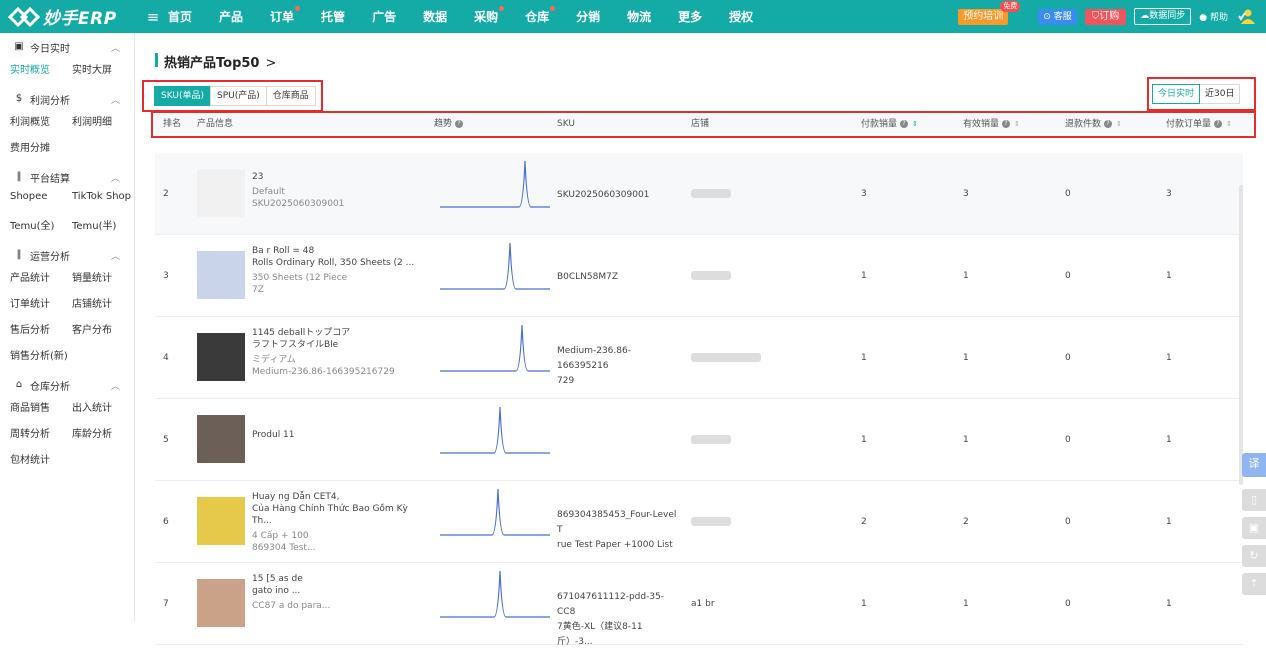  What do you see at coordinates (67, 177) in the screenshot?
I see `sidebar-section: ‖ 平台结算 ︿` at bounding box center [67, 177].